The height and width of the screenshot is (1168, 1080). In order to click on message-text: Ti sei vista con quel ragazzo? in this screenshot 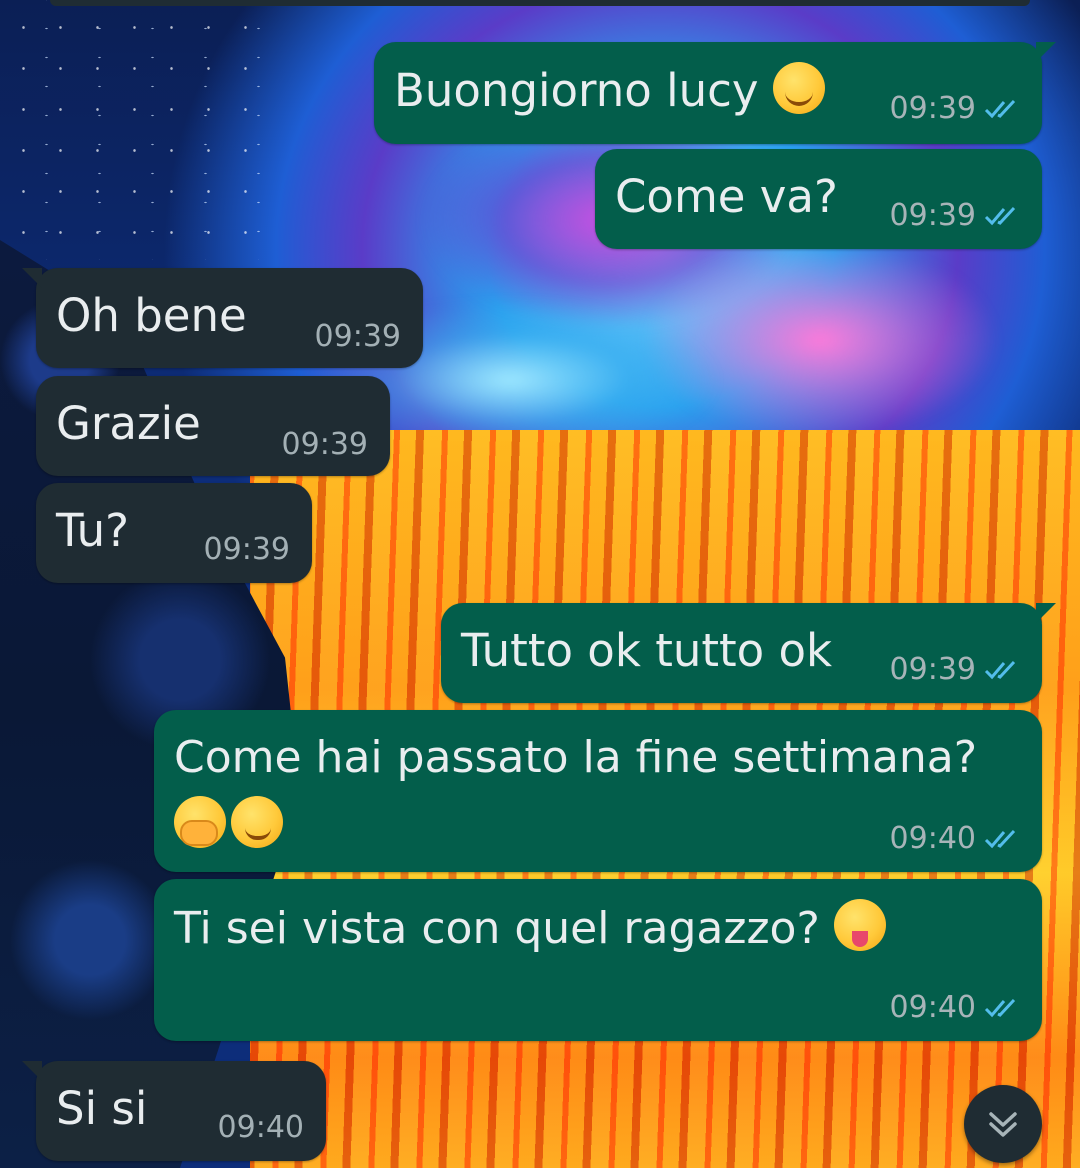, I will do `click(530, 928)`.